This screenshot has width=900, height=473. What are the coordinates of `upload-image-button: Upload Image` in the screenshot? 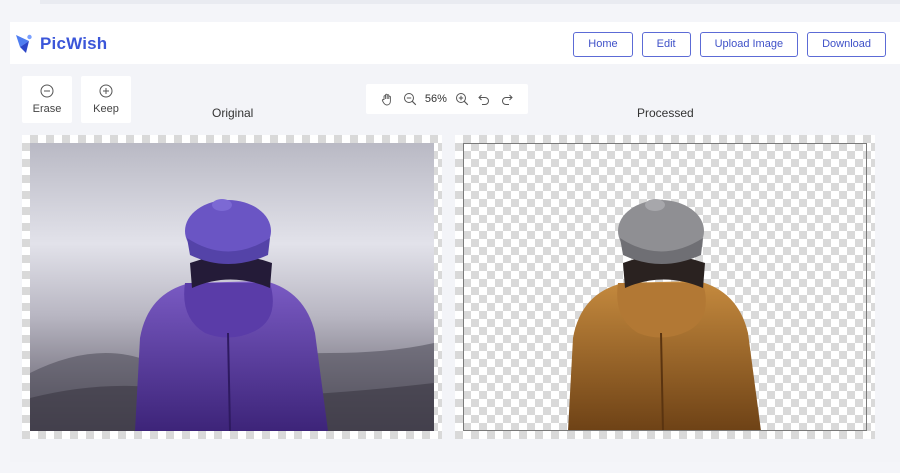 It's located at (749, 44).